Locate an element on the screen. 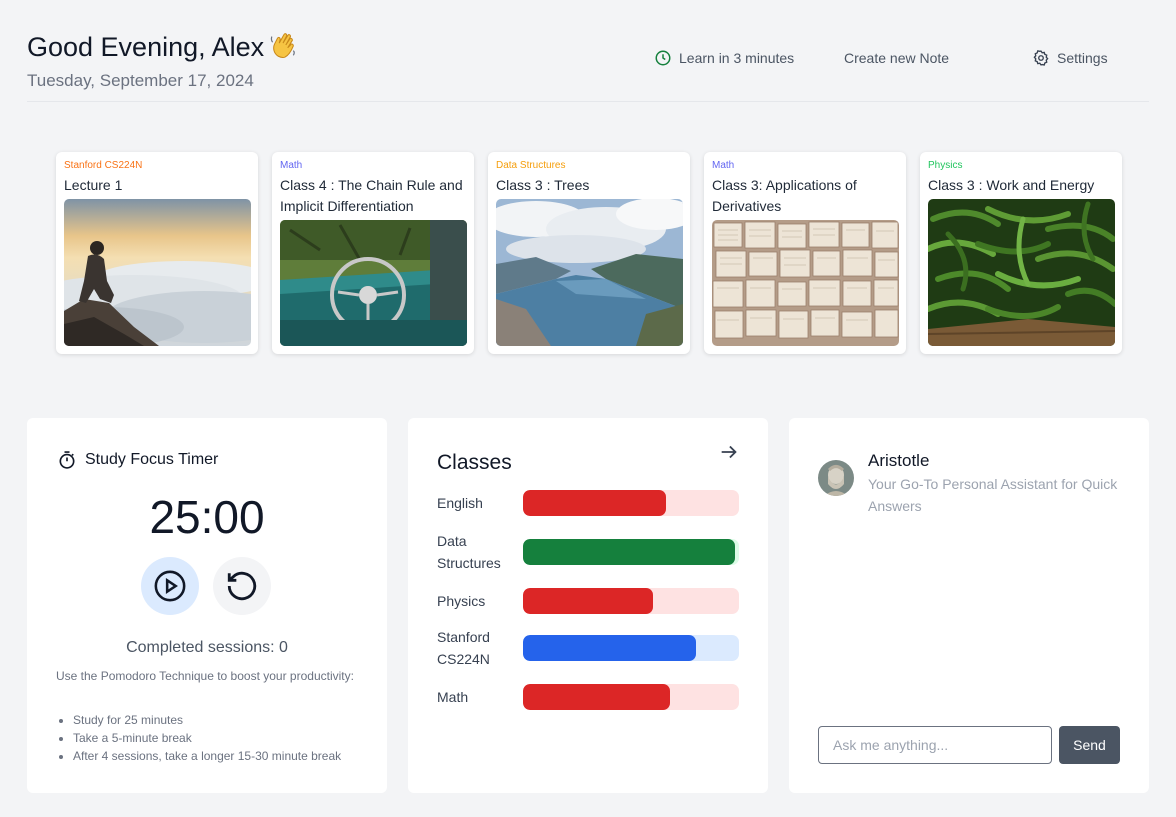  fjord-landscape-image is located at coordinates (589, 272).